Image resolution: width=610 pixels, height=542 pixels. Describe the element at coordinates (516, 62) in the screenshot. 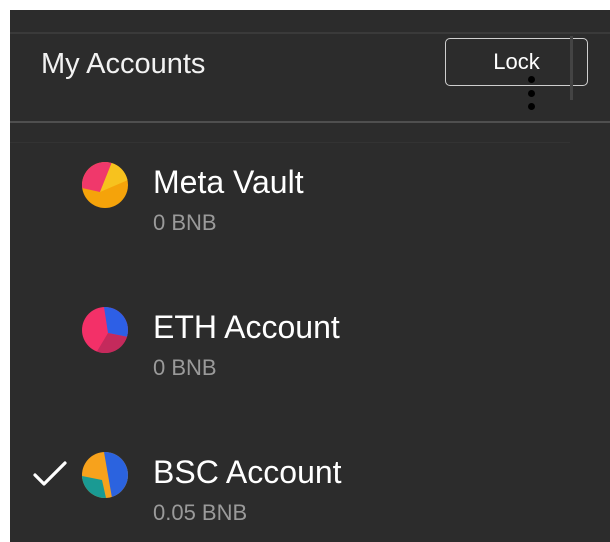

I see `lock-button: Lock` at that location.